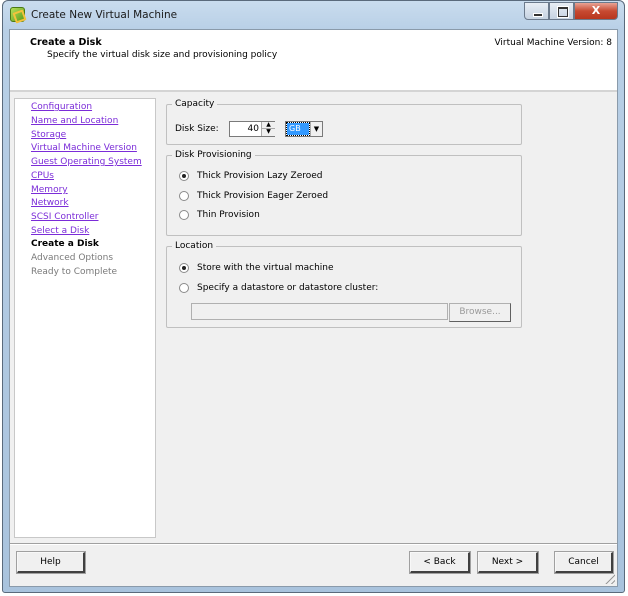 The height and width of the screenshot is (596, 628). Describe the element at coordinates (561, 11) in the screenshot. I see `maximize-button` at that location.